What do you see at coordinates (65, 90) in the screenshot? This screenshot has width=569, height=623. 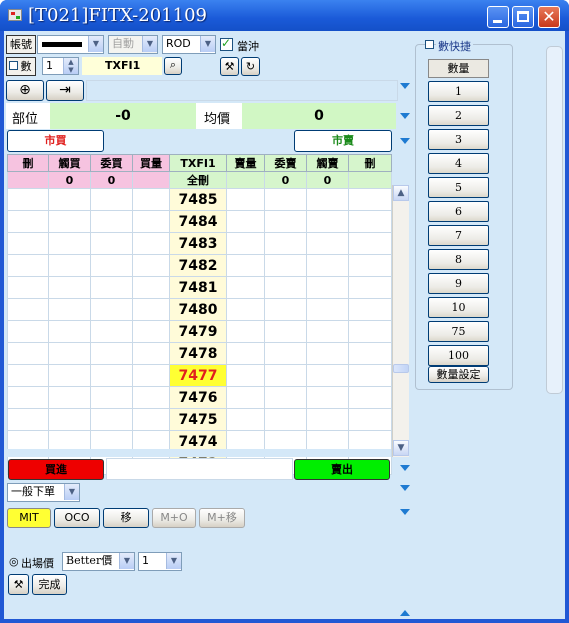 I see `exit-button: ⇥` at bounding box center [65, 90].